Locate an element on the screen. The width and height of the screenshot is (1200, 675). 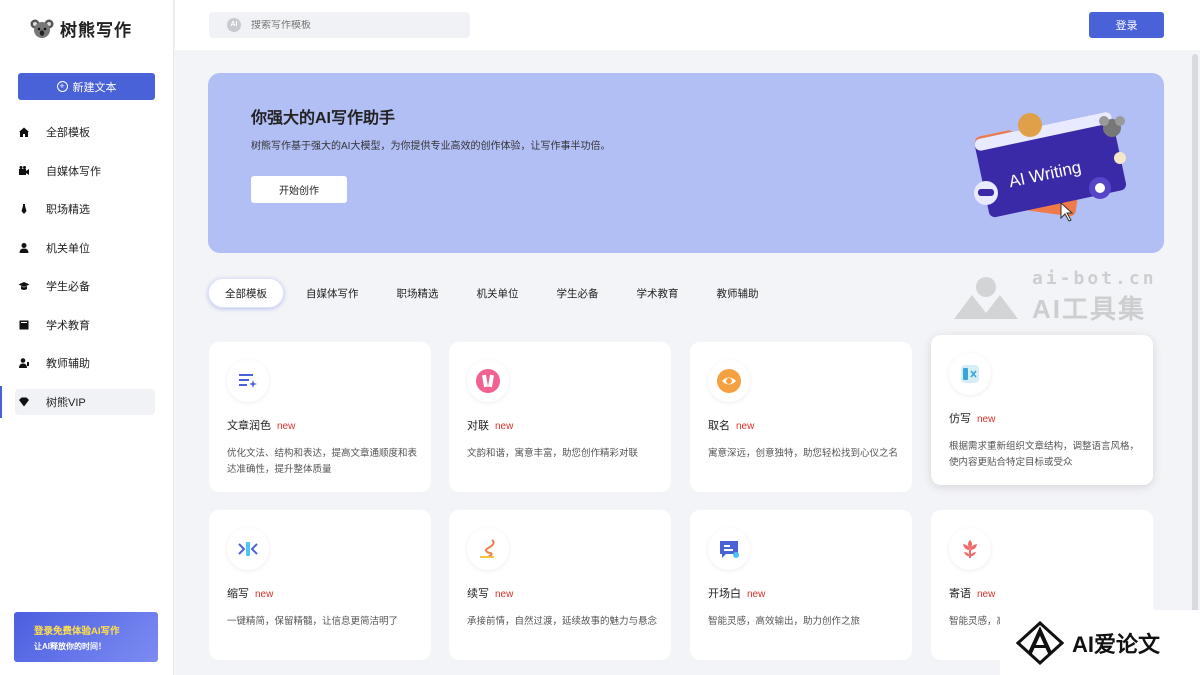
sidebar-item-label: 全部模板 is located at coordinates (68, 133).